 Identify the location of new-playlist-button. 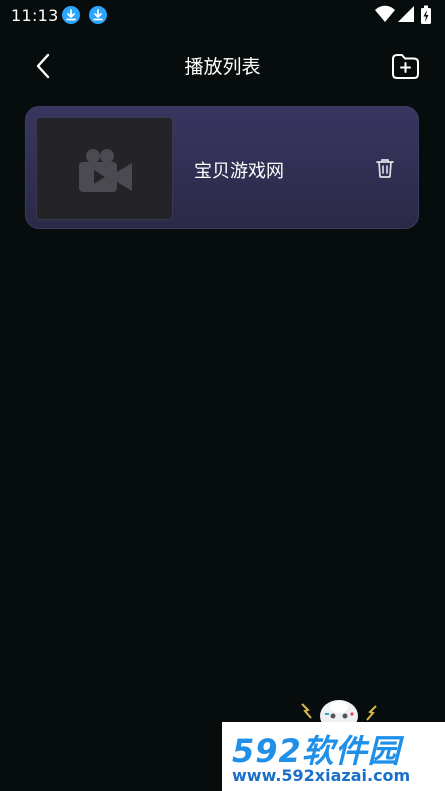
(405, 66).